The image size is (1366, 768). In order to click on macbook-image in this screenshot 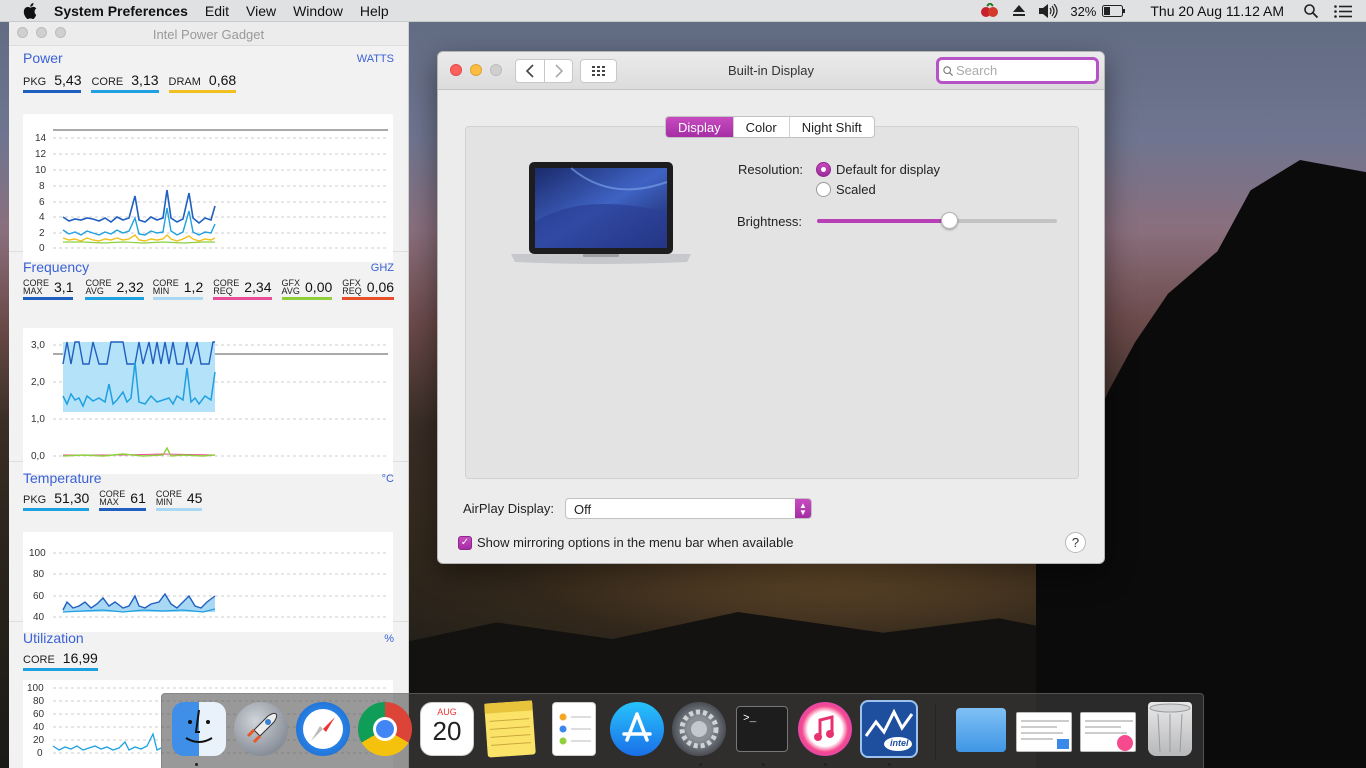, I will do `click(601, 218)`.